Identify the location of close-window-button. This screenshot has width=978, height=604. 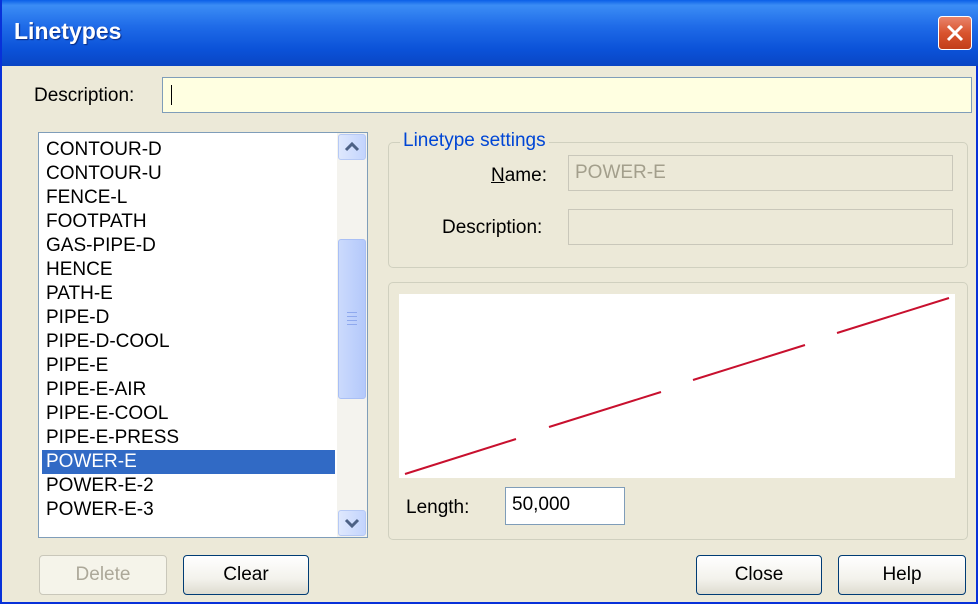
(955, 33).